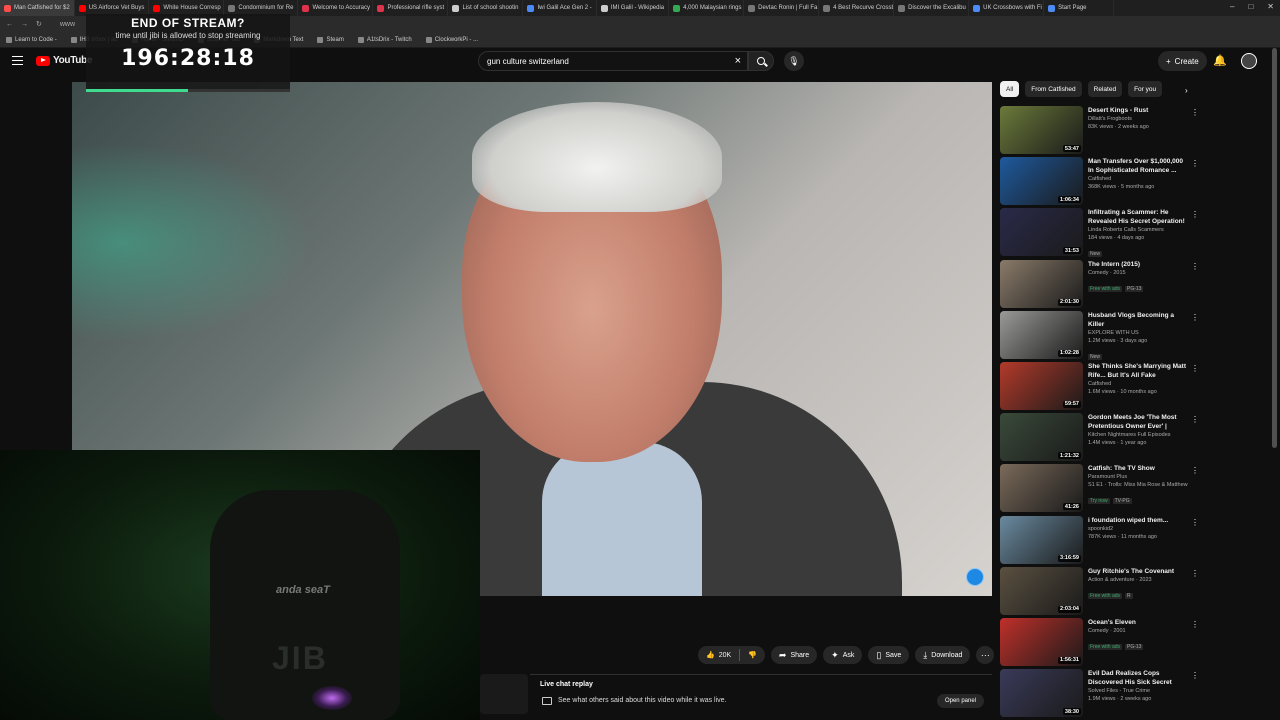 This screenshot has height=720, width=1280. What do you see at coordinates (1186, 90) in the screenshot?
I see `chevron-right-icon: ›` at bounding box center [1186, 90].